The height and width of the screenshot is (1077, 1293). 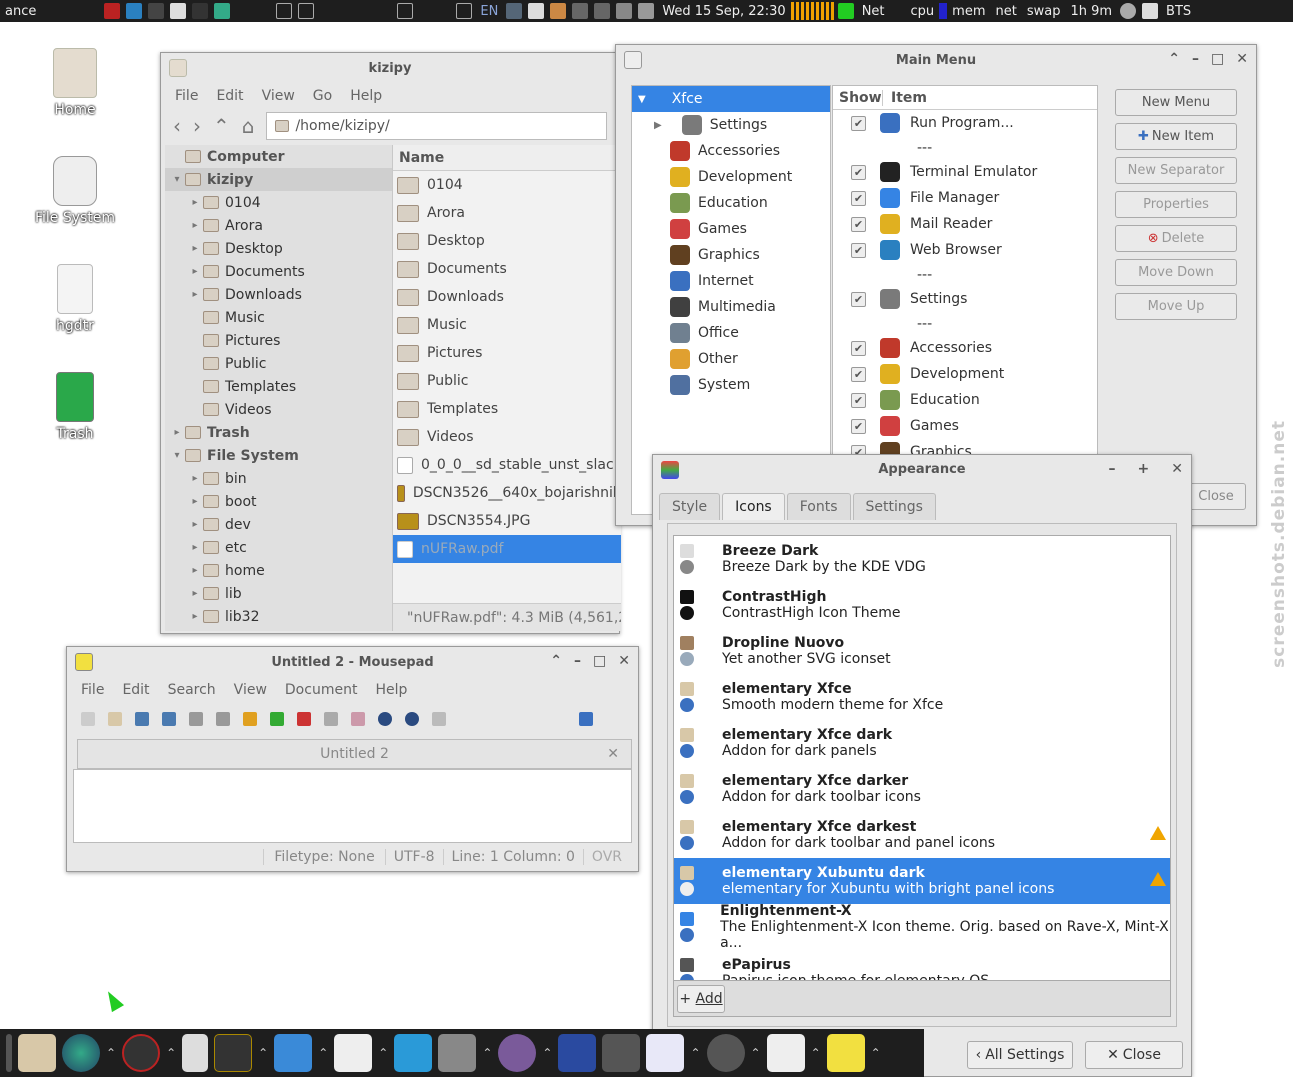 I want to click on column-header-name: Name, so click(x=507, y=158).